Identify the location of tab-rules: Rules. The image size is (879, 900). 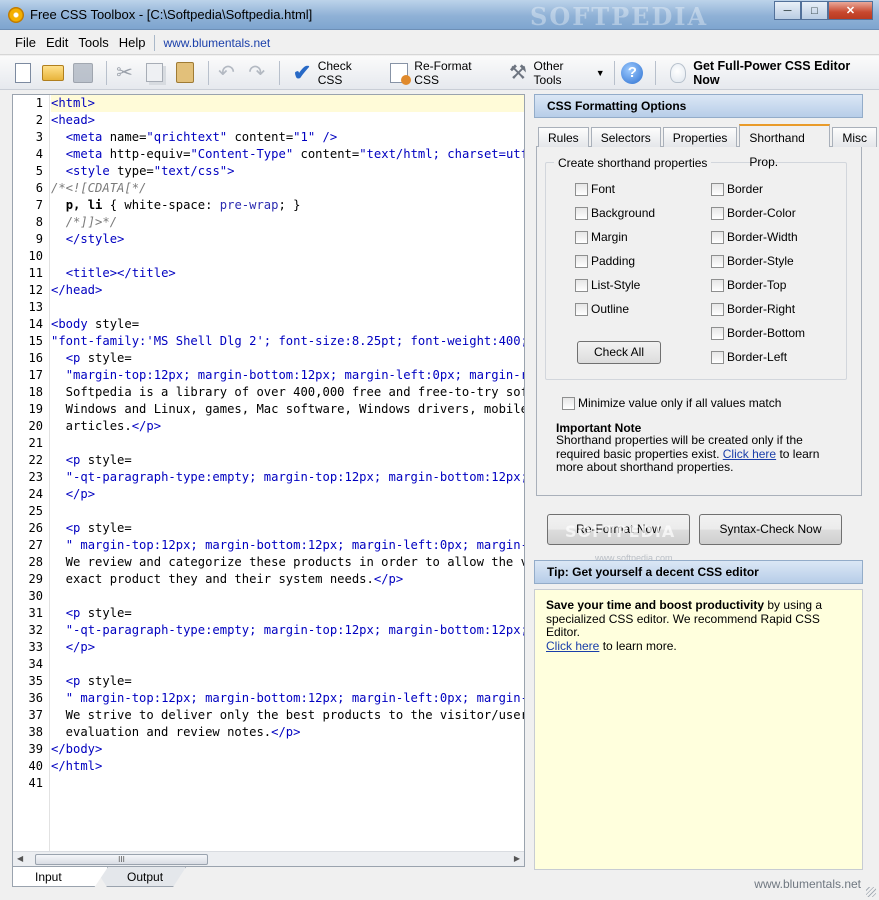
(563, 137).